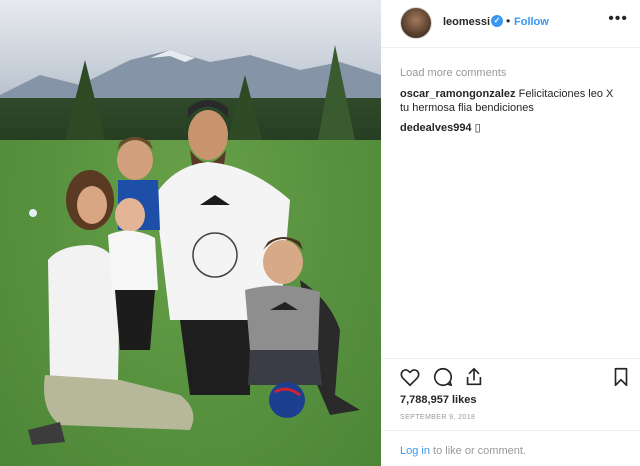 This screenshot has height=466, width=640. What do you see at coordinates (415, 451) in the screenshot?
I see `login-link: Log in` at bounding box center [415, 451].